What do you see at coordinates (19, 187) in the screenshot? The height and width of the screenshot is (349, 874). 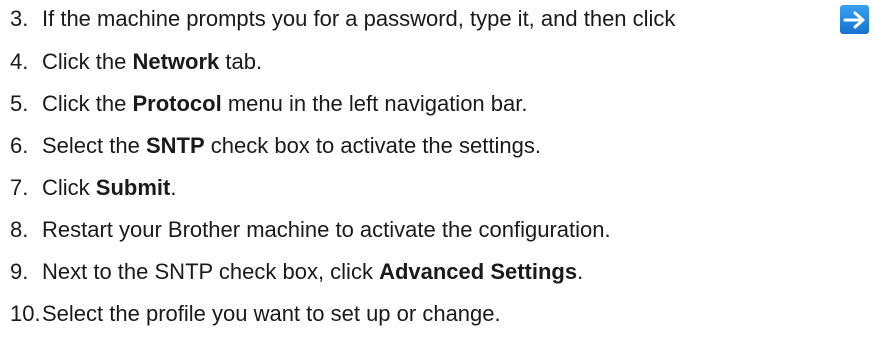 I see `step-number: 7.` at bounding box center [19, 187].